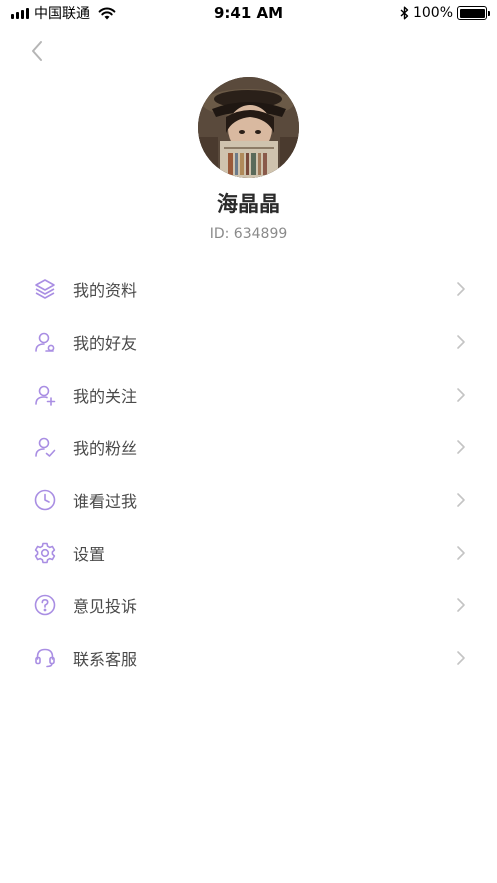  What do you see at coordinates (248, 289) in the screenshot?
I see `menu-item-profile: 我的资料` at bounding box center [248, 289].